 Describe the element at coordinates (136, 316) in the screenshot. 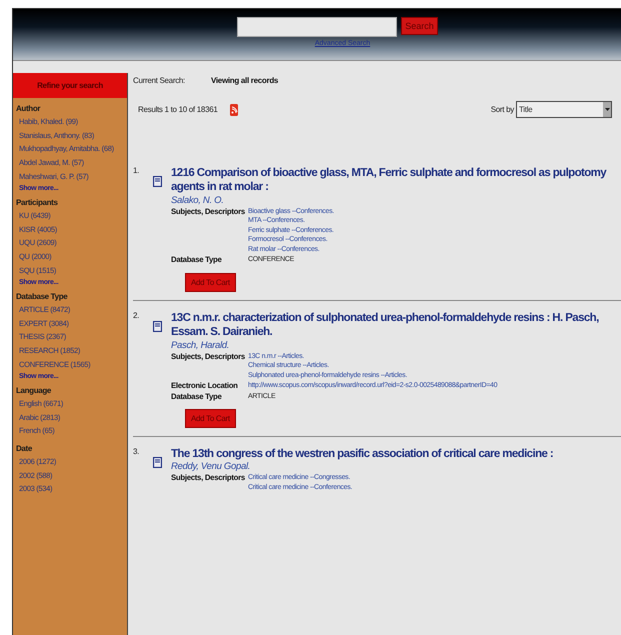

I see `result-number: 2.` at that location.